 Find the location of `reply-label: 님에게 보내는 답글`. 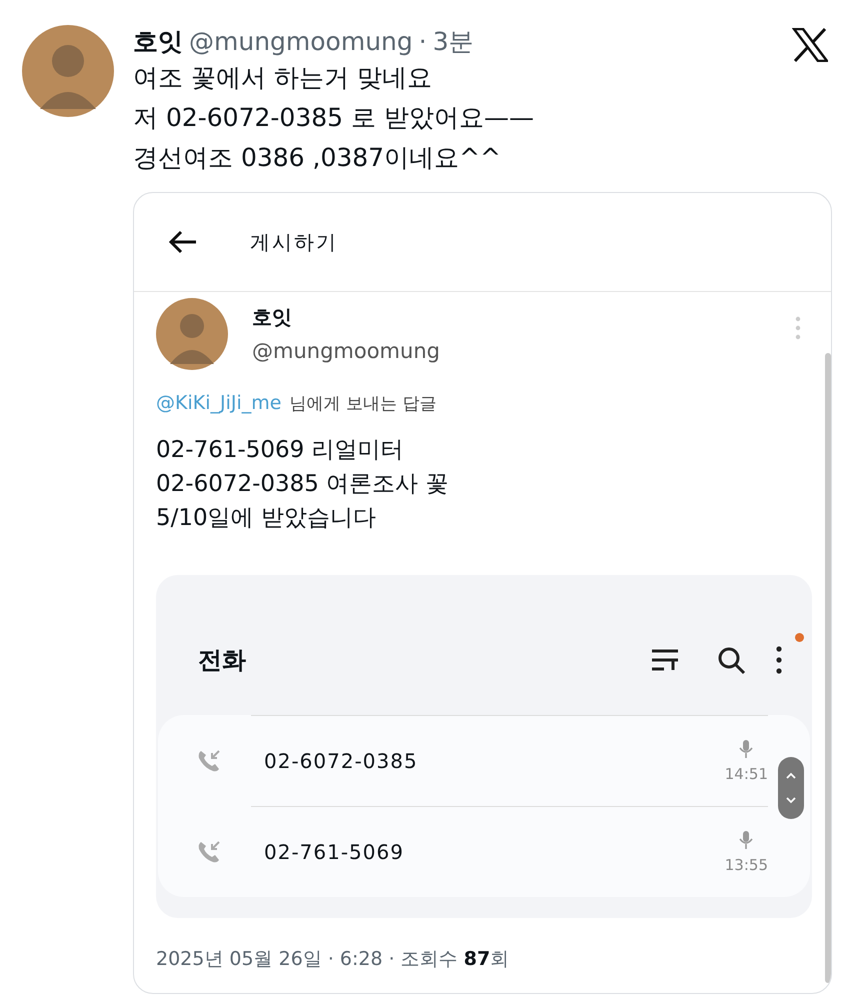

reply-label: 님에게 보내는 답글 is located at coordinates (362, 404).